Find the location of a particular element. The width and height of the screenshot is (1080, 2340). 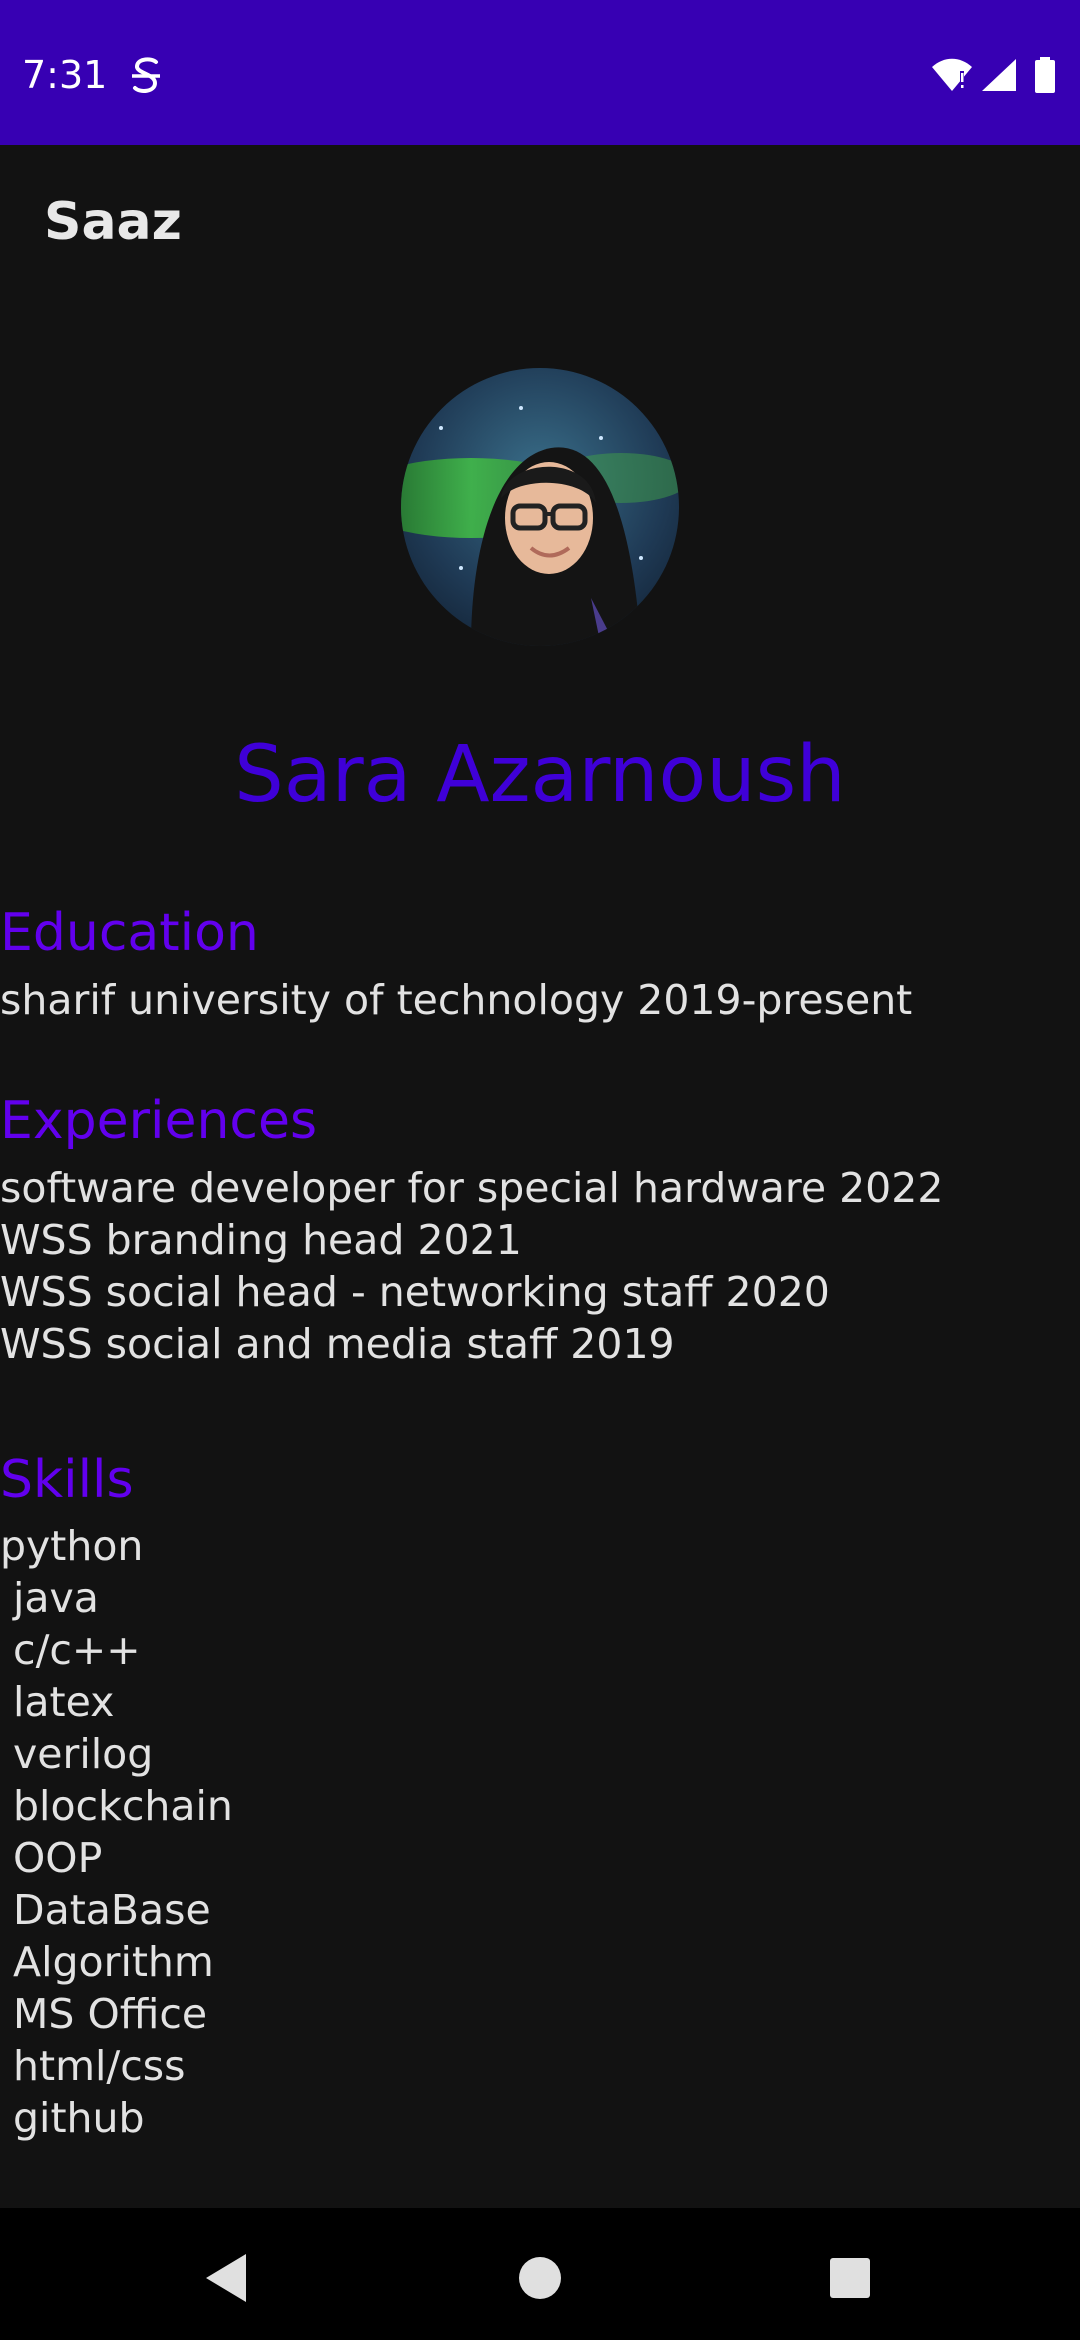

skill-item: DataBase is located at coordinates (105, 1910).